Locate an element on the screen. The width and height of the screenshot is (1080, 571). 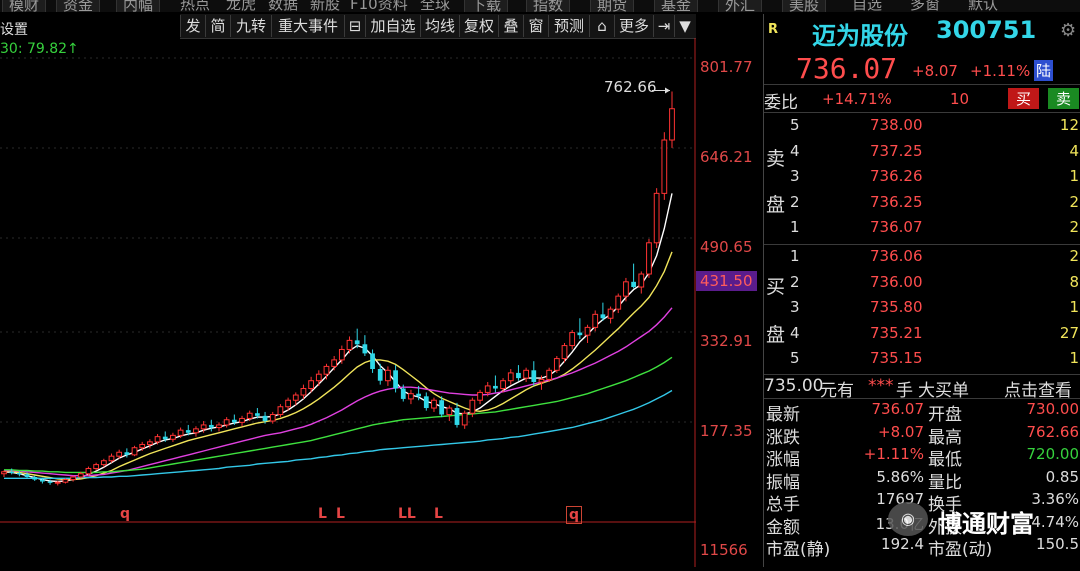
weibi-value: +14.71% is located at coordinates (857, 99).